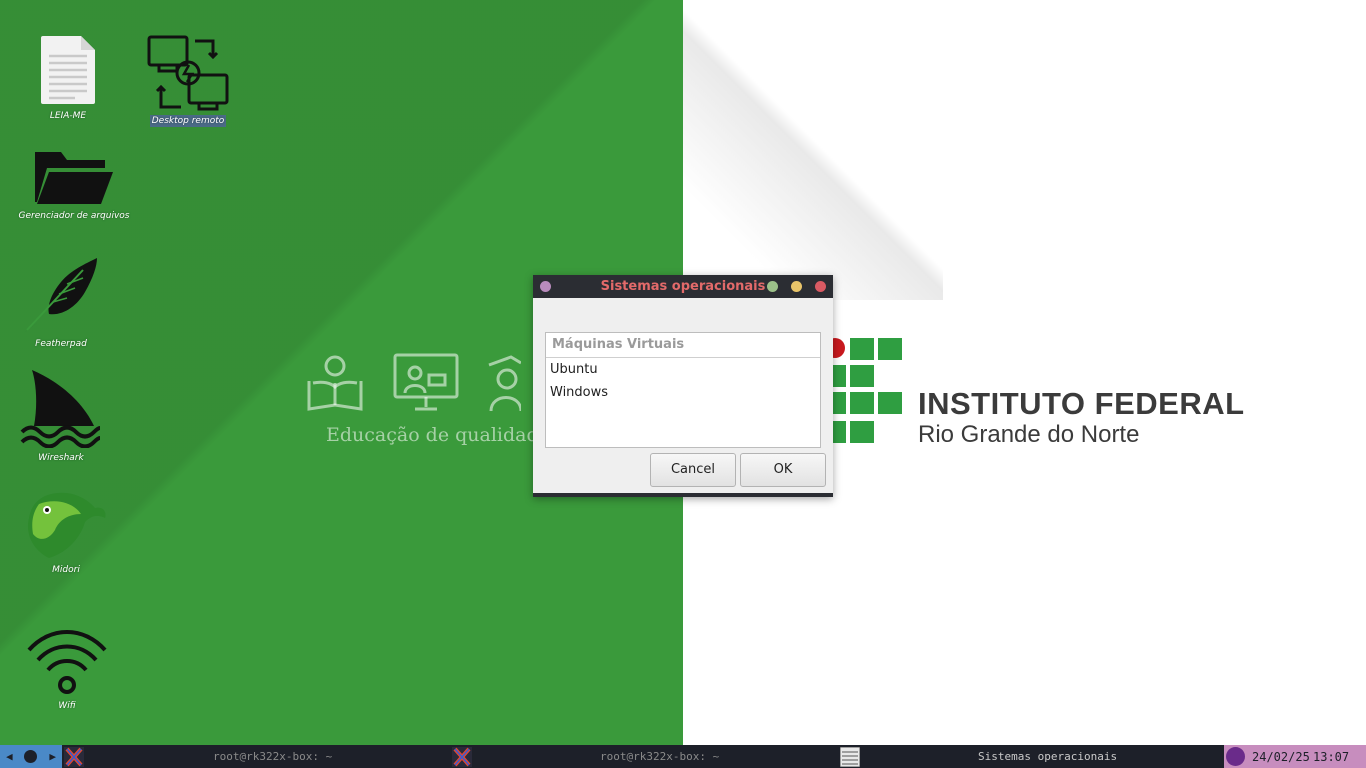 This screenshot has width=1366, height=768. Describe the element at coordinates (1048, 756) in the screenshot. I see `task-label: Sistemas operacionais` at that location.